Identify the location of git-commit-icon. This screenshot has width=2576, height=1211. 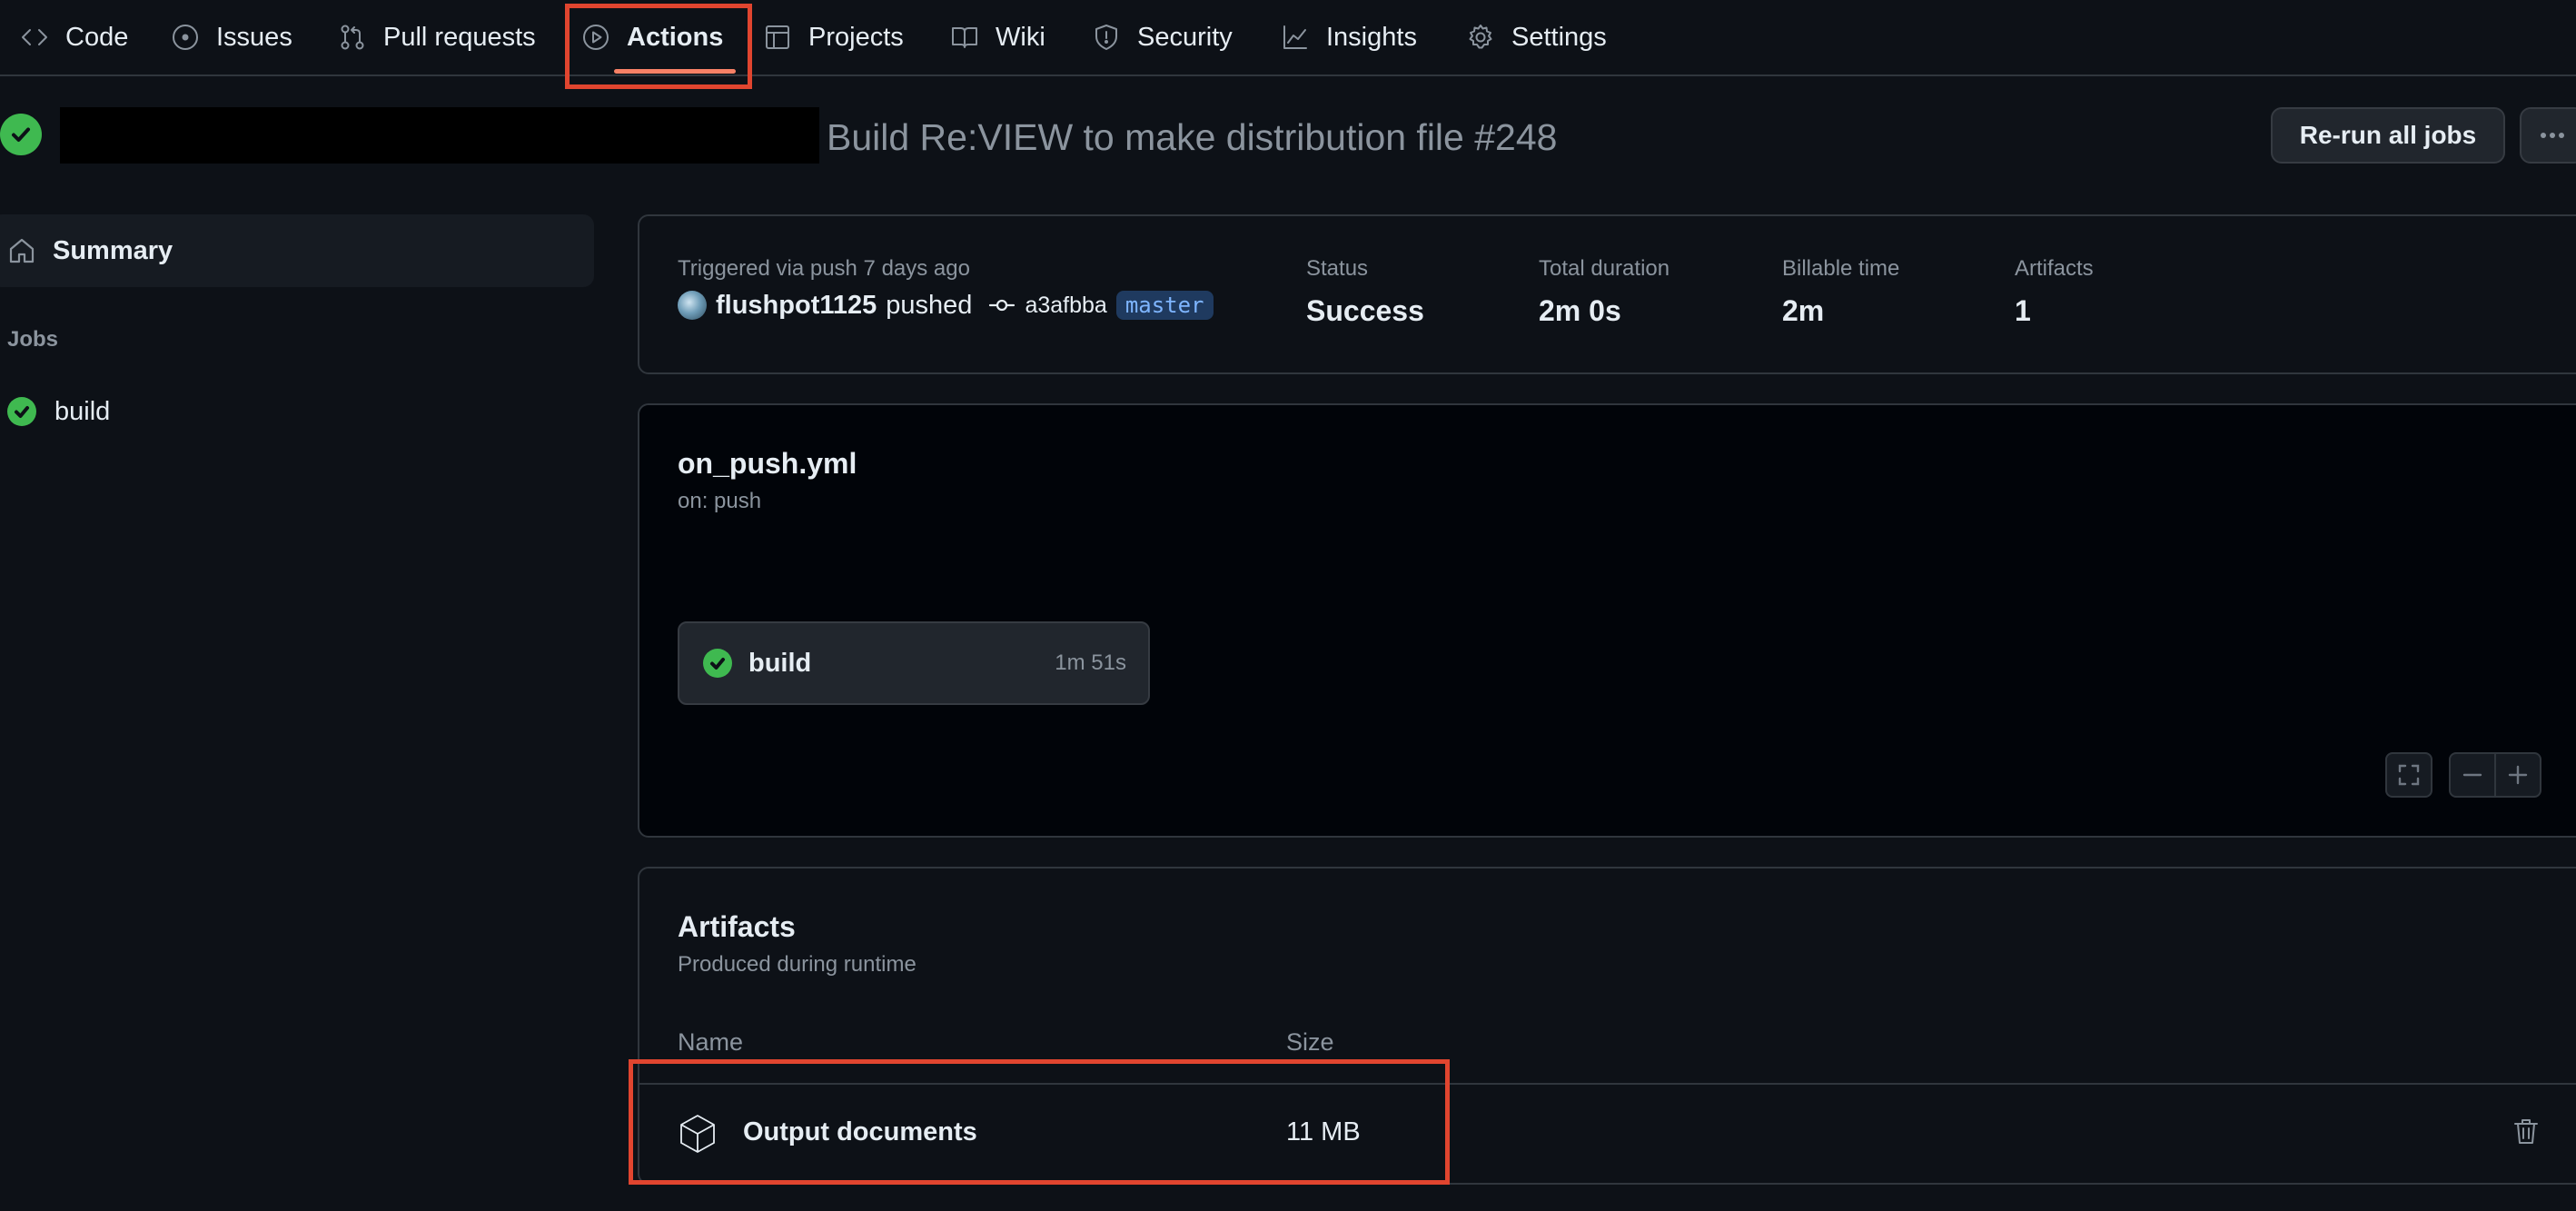
(1002, 305).